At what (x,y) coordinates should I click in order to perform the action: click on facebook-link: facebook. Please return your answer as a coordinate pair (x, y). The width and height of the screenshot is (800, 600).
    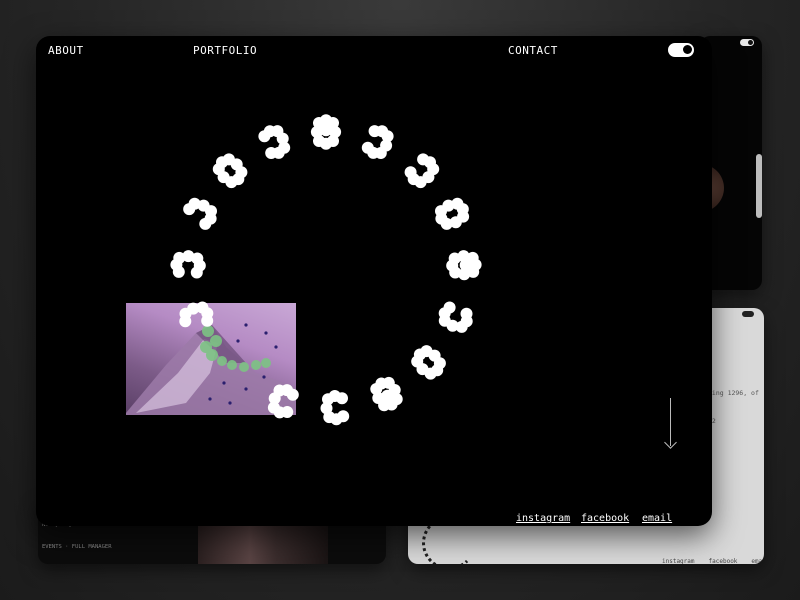
    Looking at the image, I should click on (605, 518).